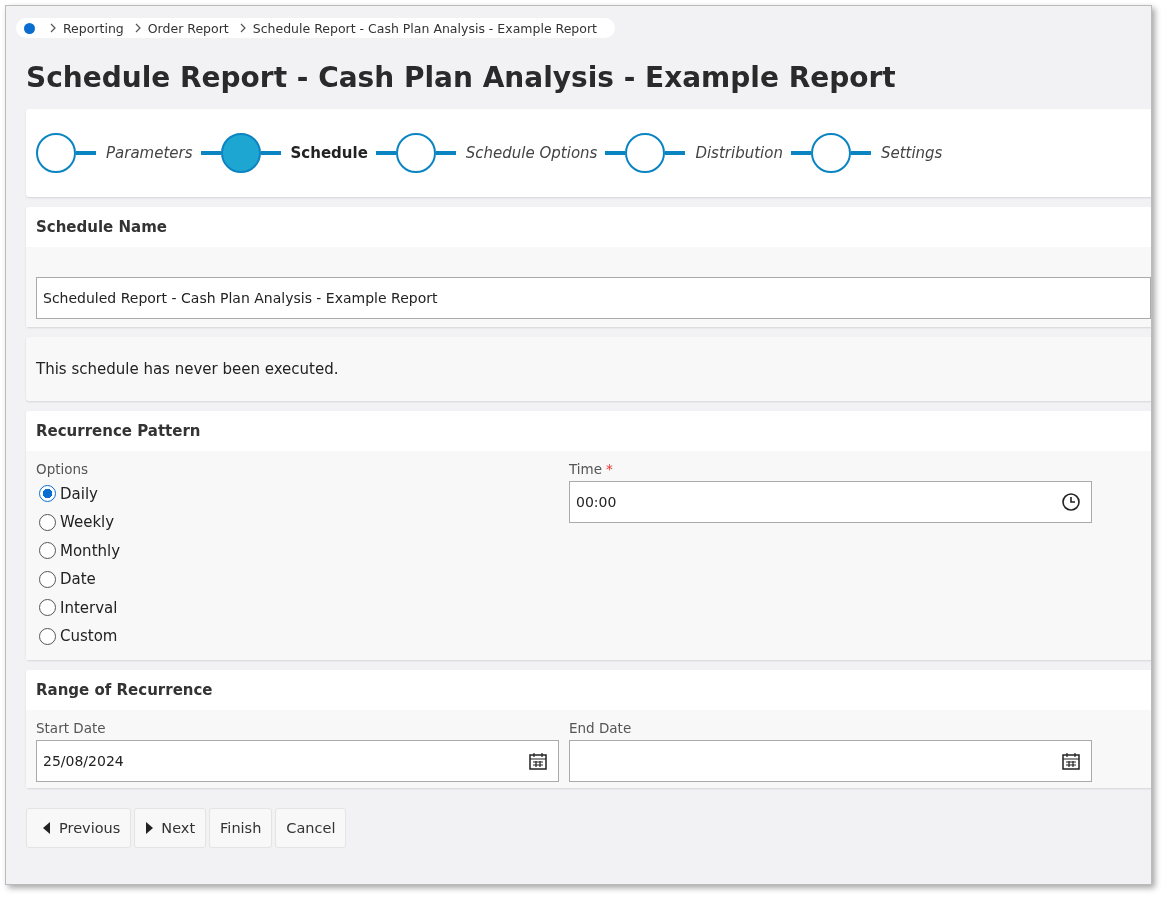 The height and width of the screenshot is (898, 1165). What do you see at coordinates (601, 727) in the screenshot?
I see `end-date-label: End Date` at bounding box center [601, 727].